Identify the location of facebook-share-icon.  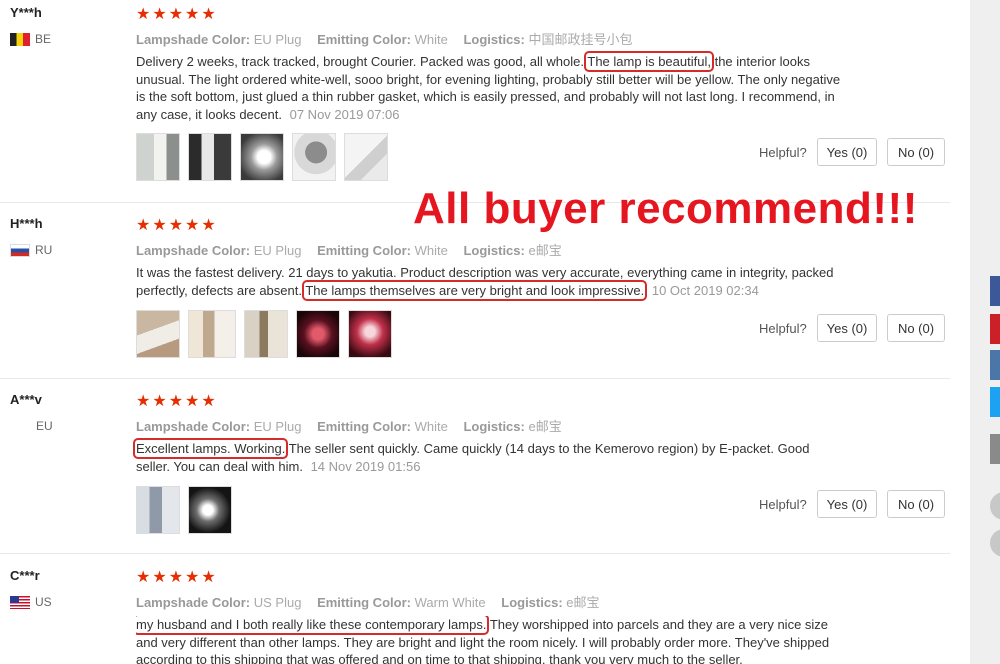
(995, 291).